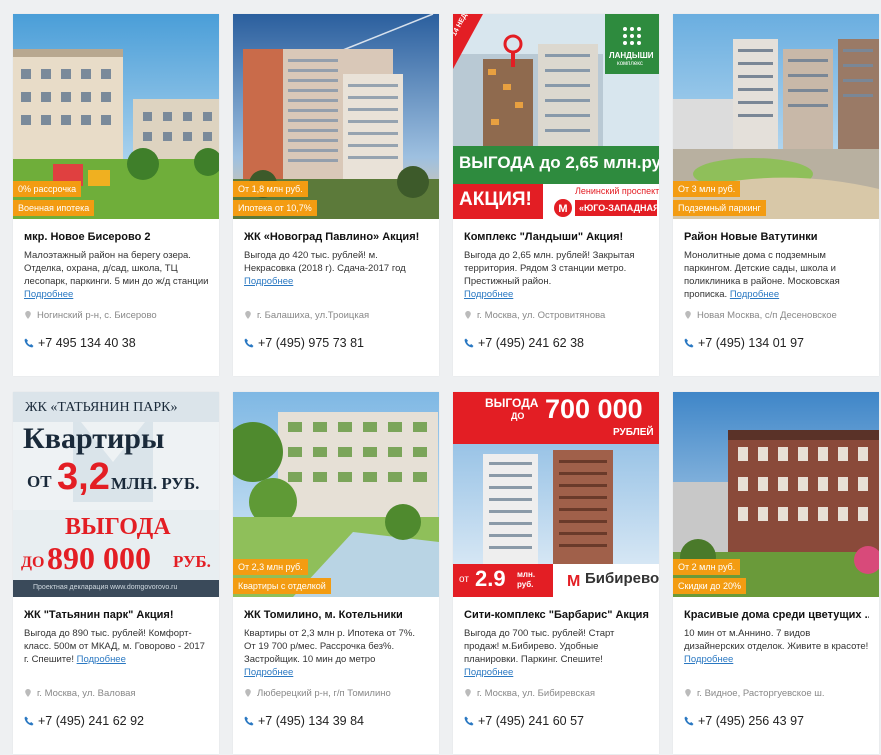 The image size is (881, 755). Describe the element at coordinates (707, 189) in the screenshot. I see `price-badge: От 3 млн руб.` at that location.